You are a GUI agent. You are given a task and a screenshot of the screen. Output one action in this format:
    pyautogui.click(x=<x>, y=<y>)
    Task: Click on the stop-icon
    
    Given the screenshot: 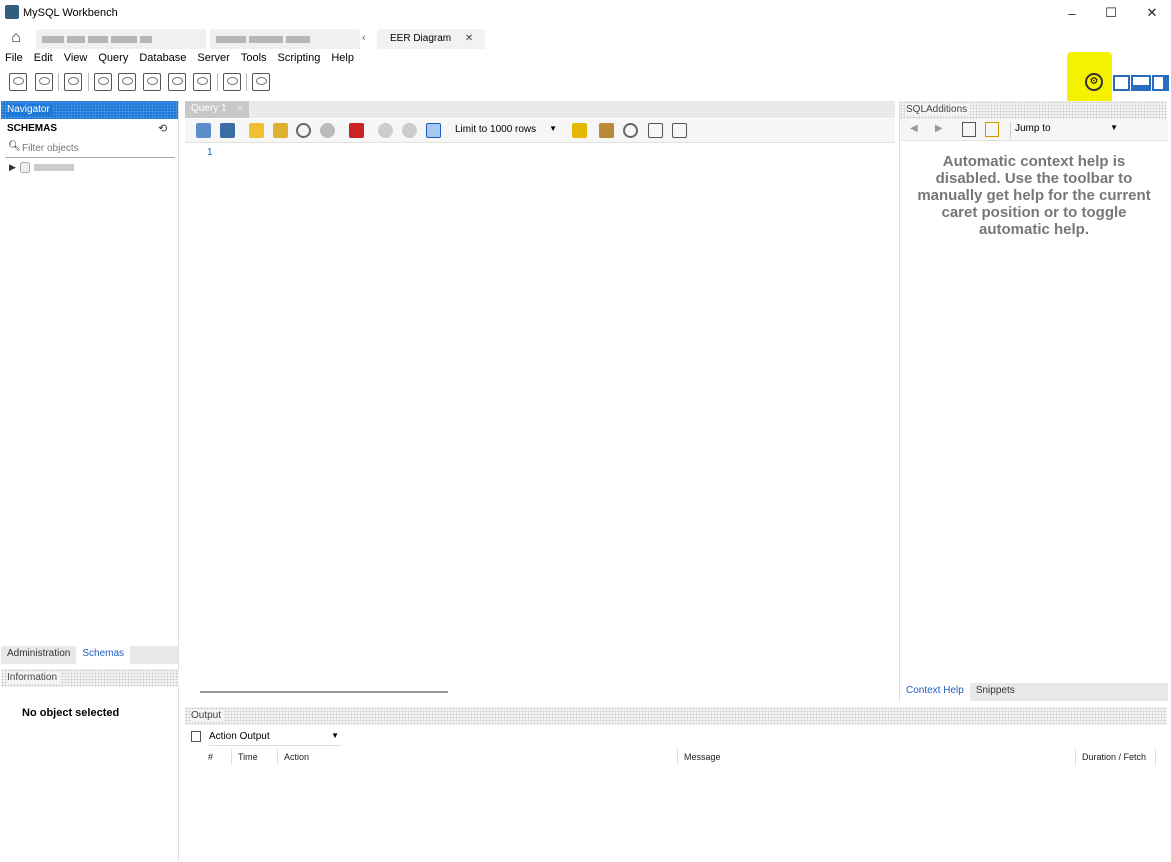 What is the action you would take?
    pyautogui.click(x=327, y=130)
    